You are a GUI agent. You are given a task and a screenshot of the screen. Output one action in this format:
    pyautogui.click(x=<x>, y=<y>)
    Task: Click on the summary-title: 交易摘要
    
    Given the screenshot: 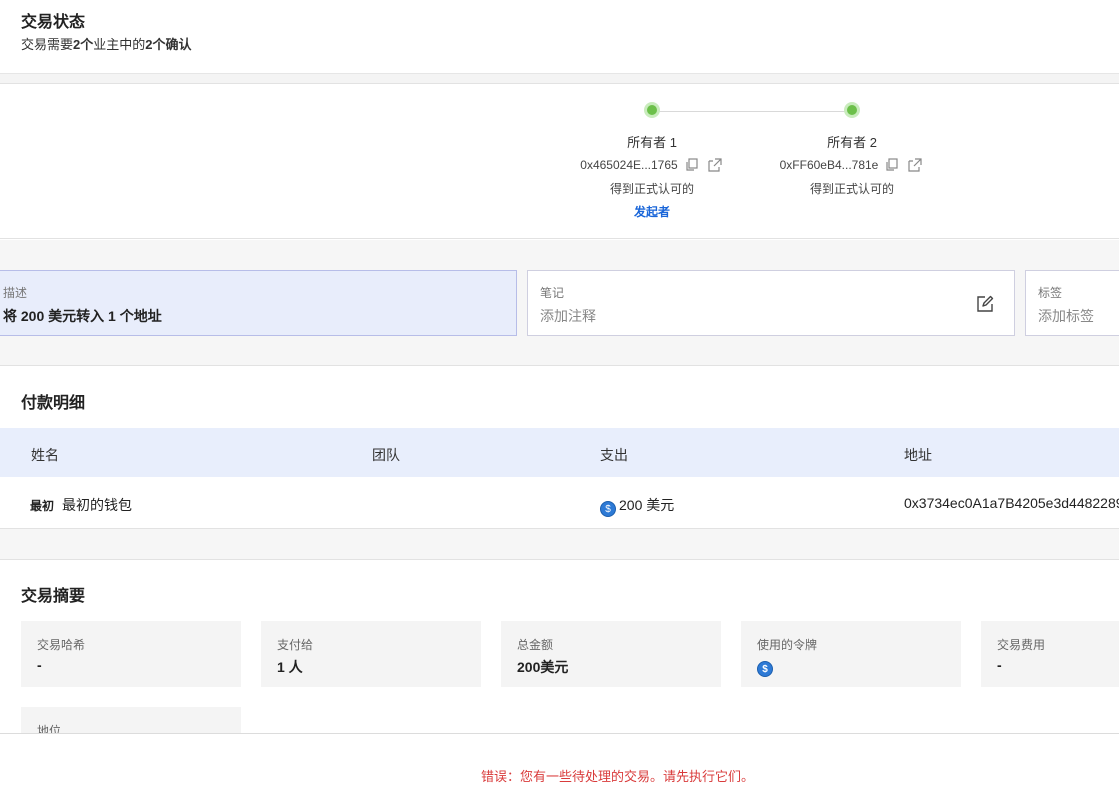 What is the action you would take?
    pyautogui.click(x=53, y=596)
    